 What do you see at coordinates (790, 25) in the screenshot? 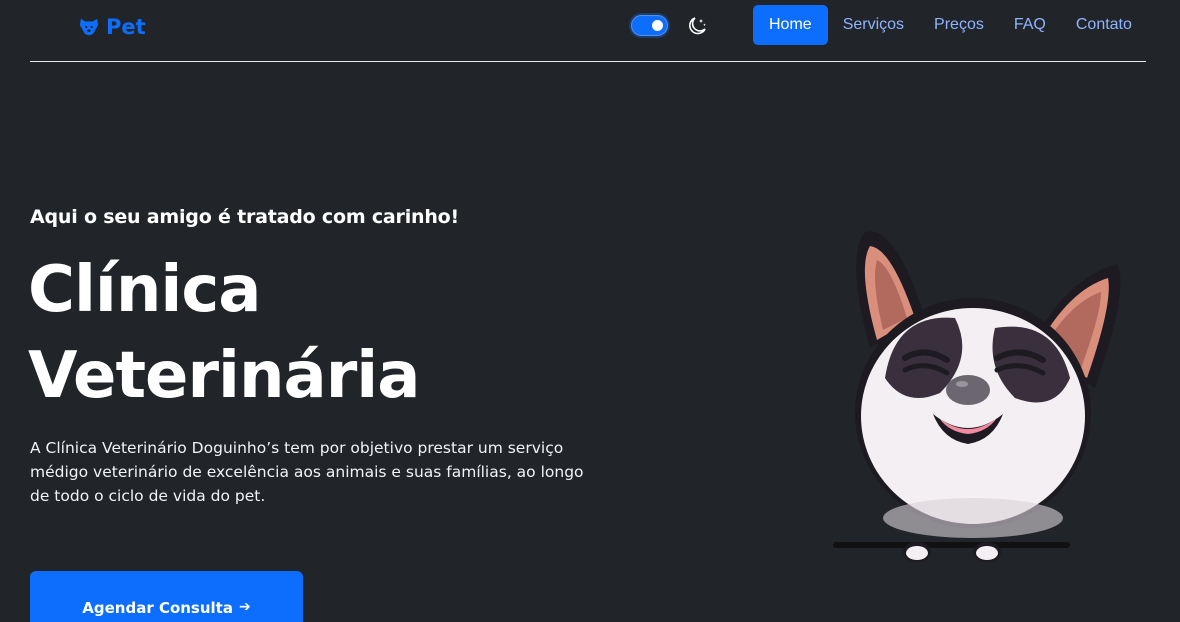
I see `nav-link-home: Home` at bounding box center [790, 25].